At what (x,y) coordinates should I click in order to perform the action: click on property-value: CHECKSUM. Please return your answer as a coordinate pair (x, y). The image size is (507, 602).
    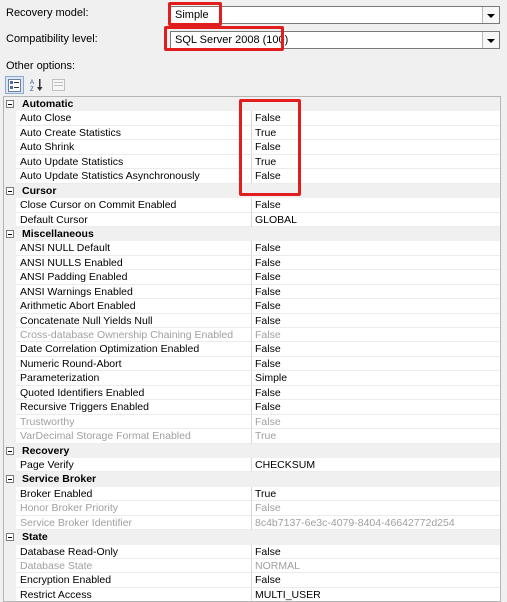
    Looking at the image, I should click on (376, 465).